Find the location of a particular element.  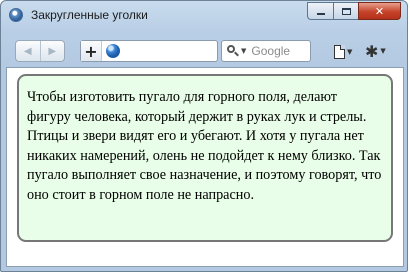

page-menu-caret-icon: ▼ is located at coordinates (350, 52).